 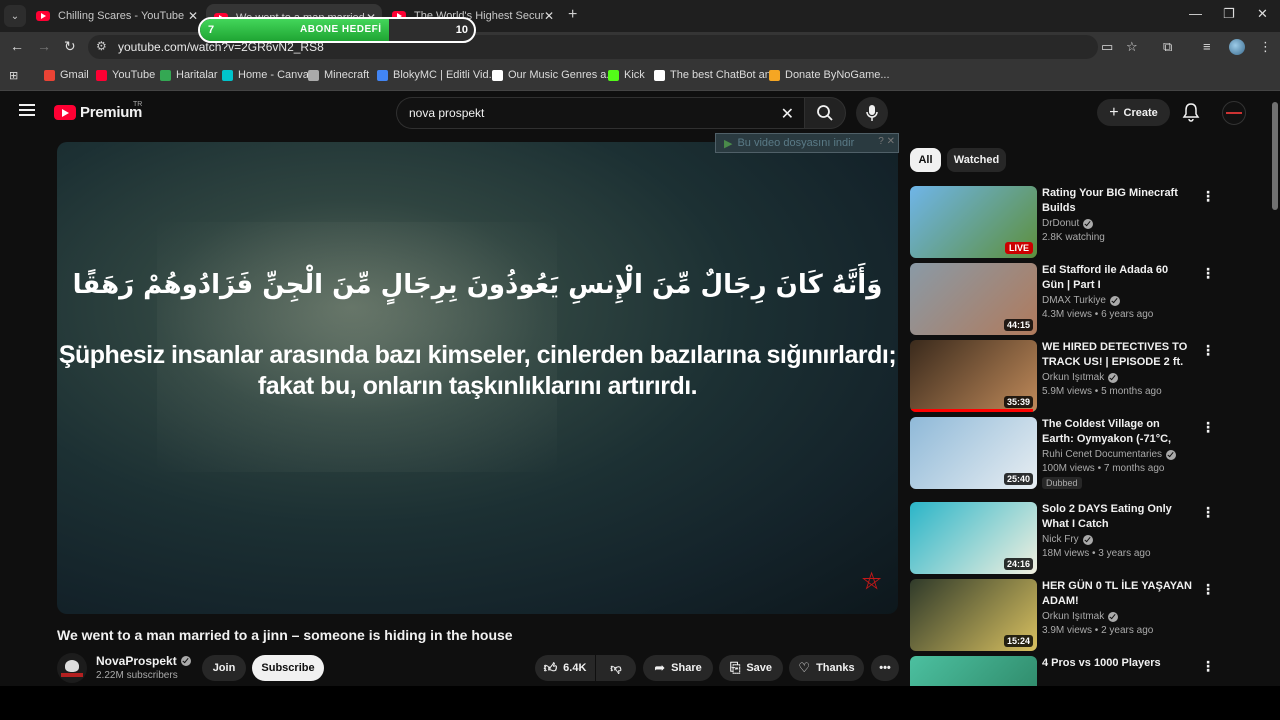 I want to click on microphone-icon, so click(x=872, y=113).